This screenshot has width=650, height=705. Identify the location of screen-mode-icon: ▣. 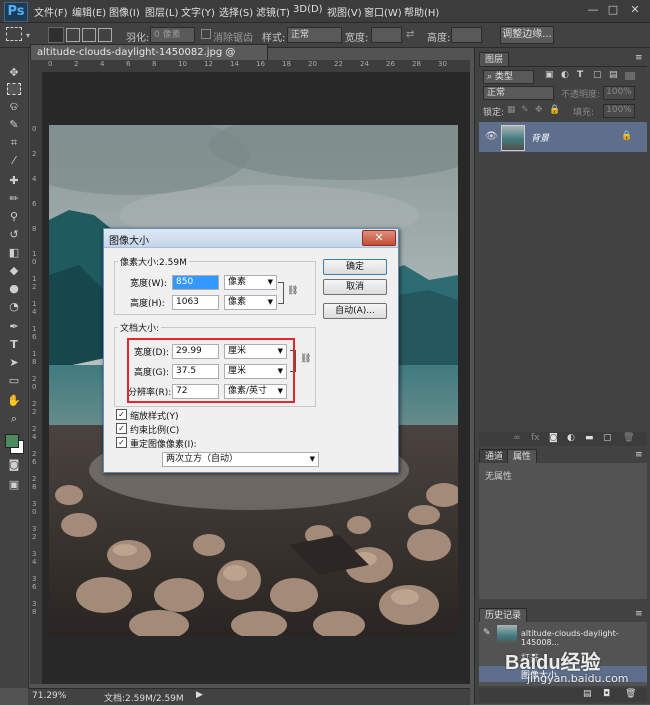
(14, 485).